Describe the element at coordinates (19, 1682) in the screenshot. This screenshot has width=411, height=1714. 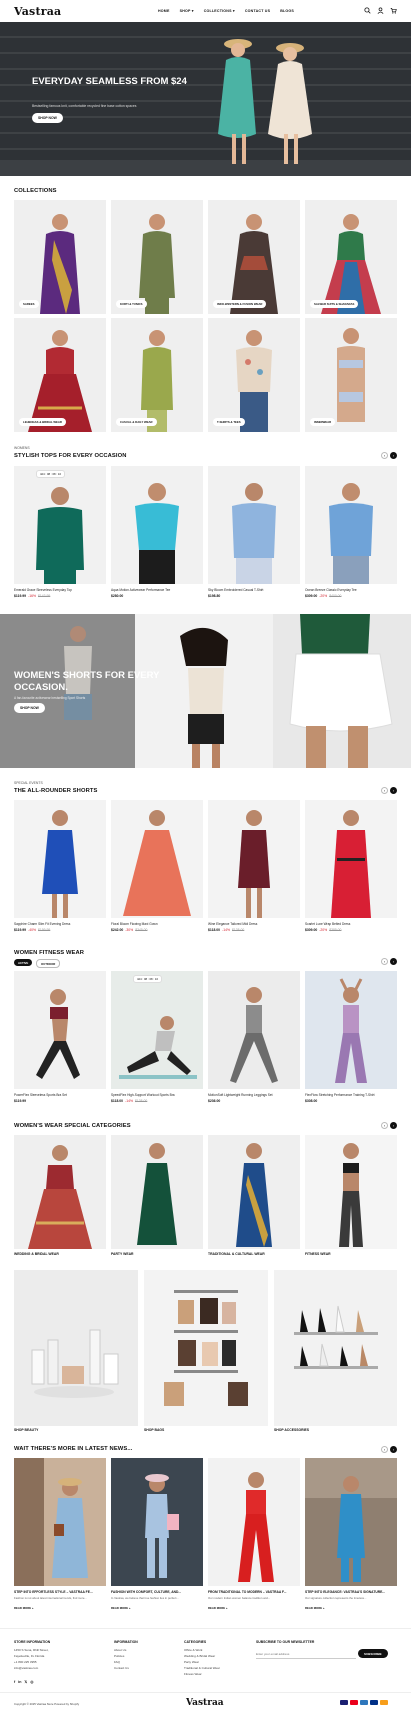
I see `linkedin-icon: in` at that location.